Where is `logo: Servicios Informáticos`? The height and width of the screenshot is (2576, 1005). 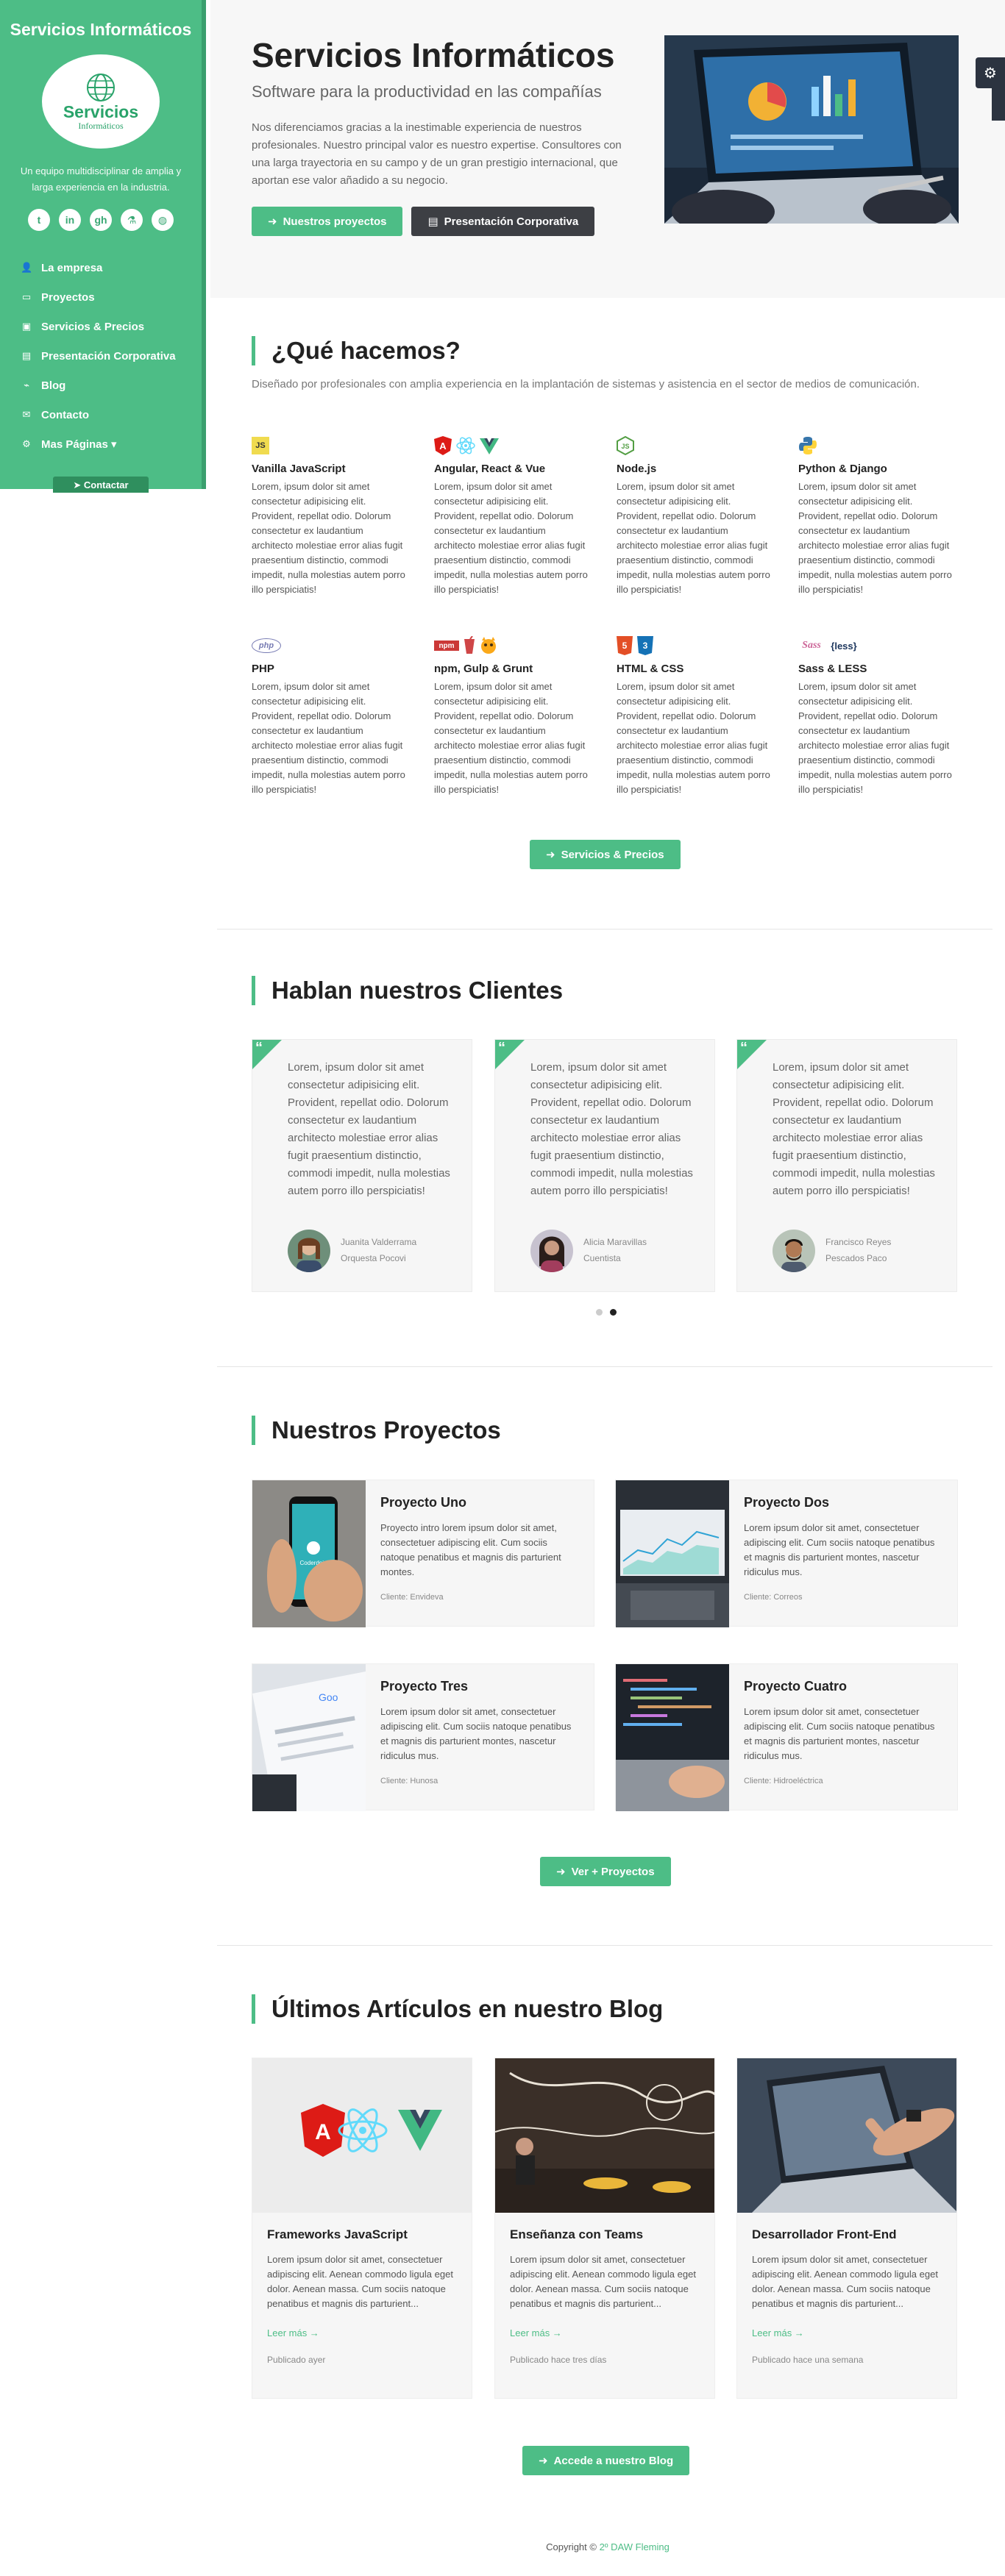
logo: Servicios Informáticos is located at coordinates (101, 101).